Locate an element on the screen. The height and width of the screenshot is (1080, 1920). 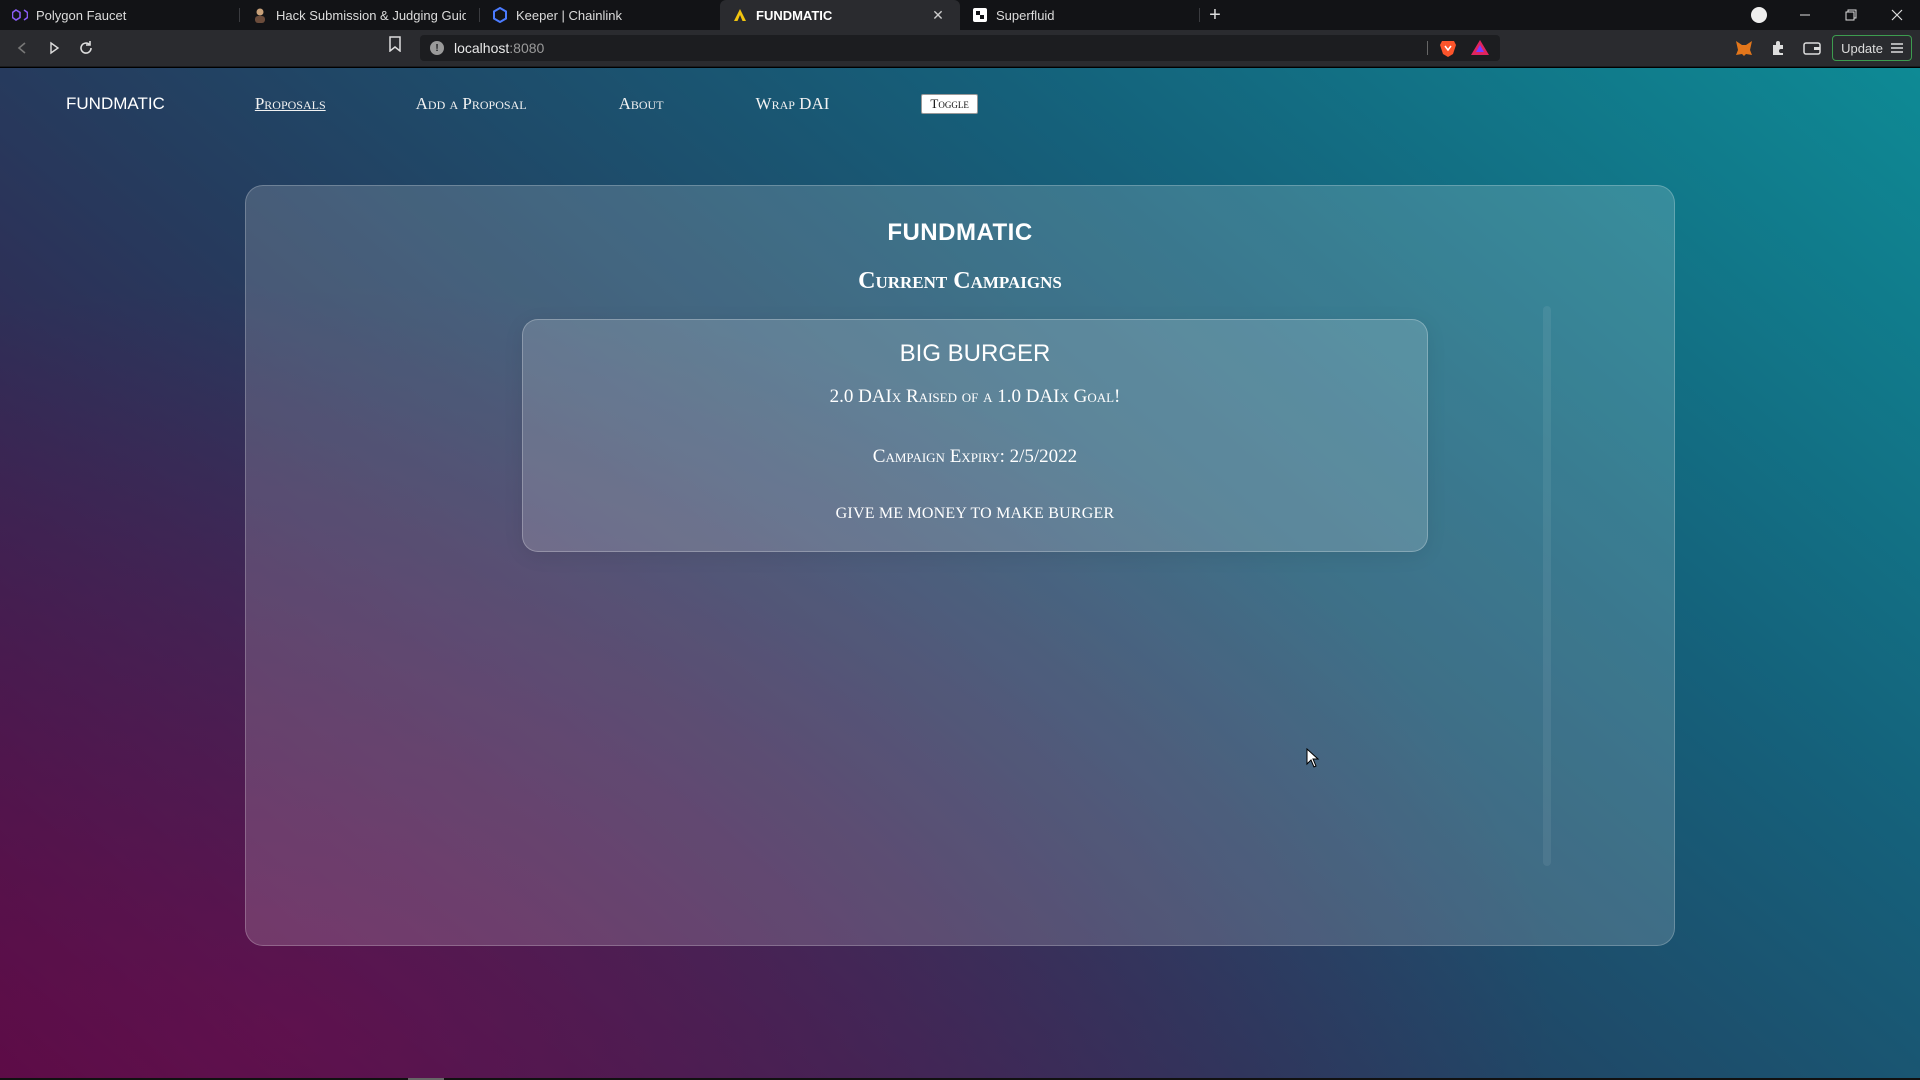
update-label: Update is located at coordinates (1862, 48).